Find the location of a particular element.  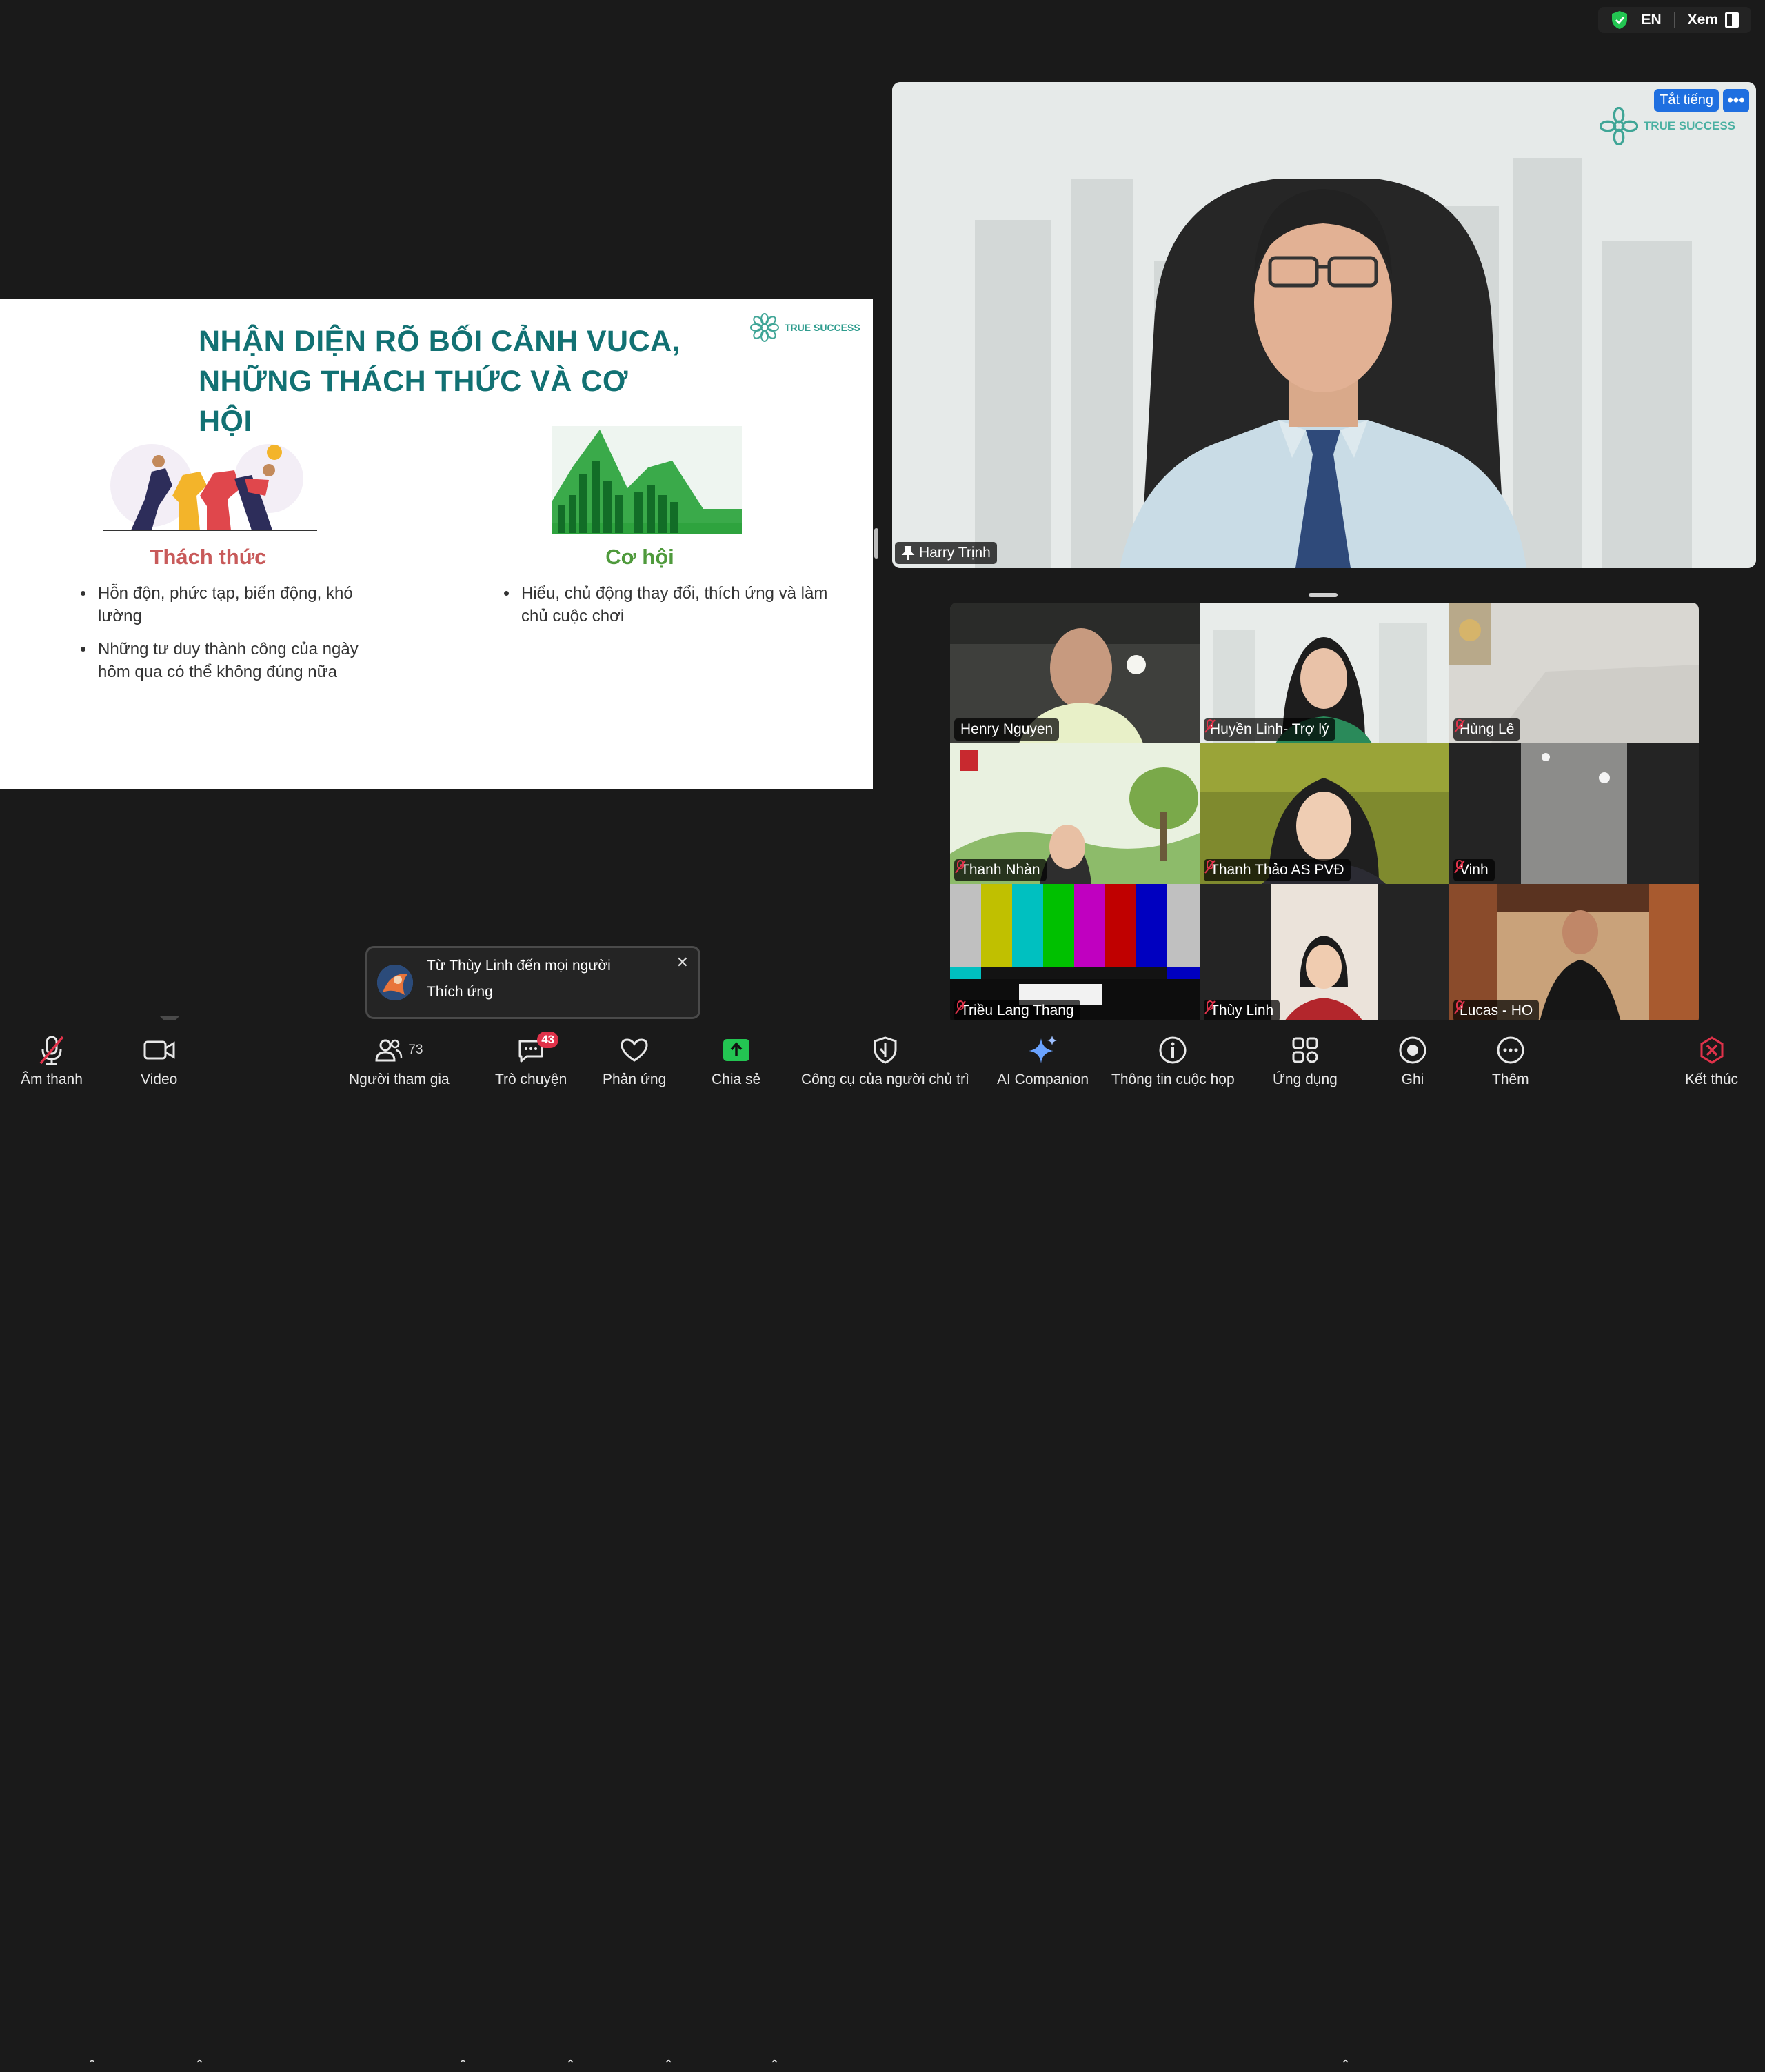

video-options-chevron-icon: ⌃ is located at coordinates (199, 2065).